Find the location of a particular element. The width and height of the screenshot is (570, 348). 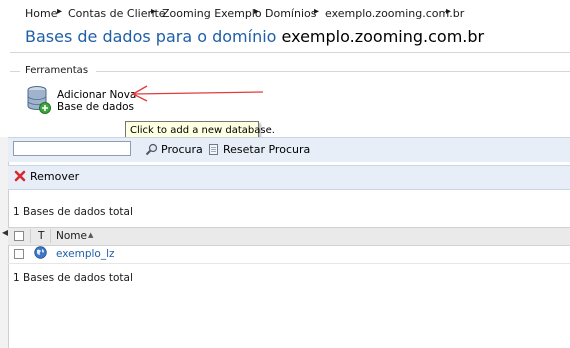

add-database-label: Adicionar Nova is located at coordinates (96, 95).